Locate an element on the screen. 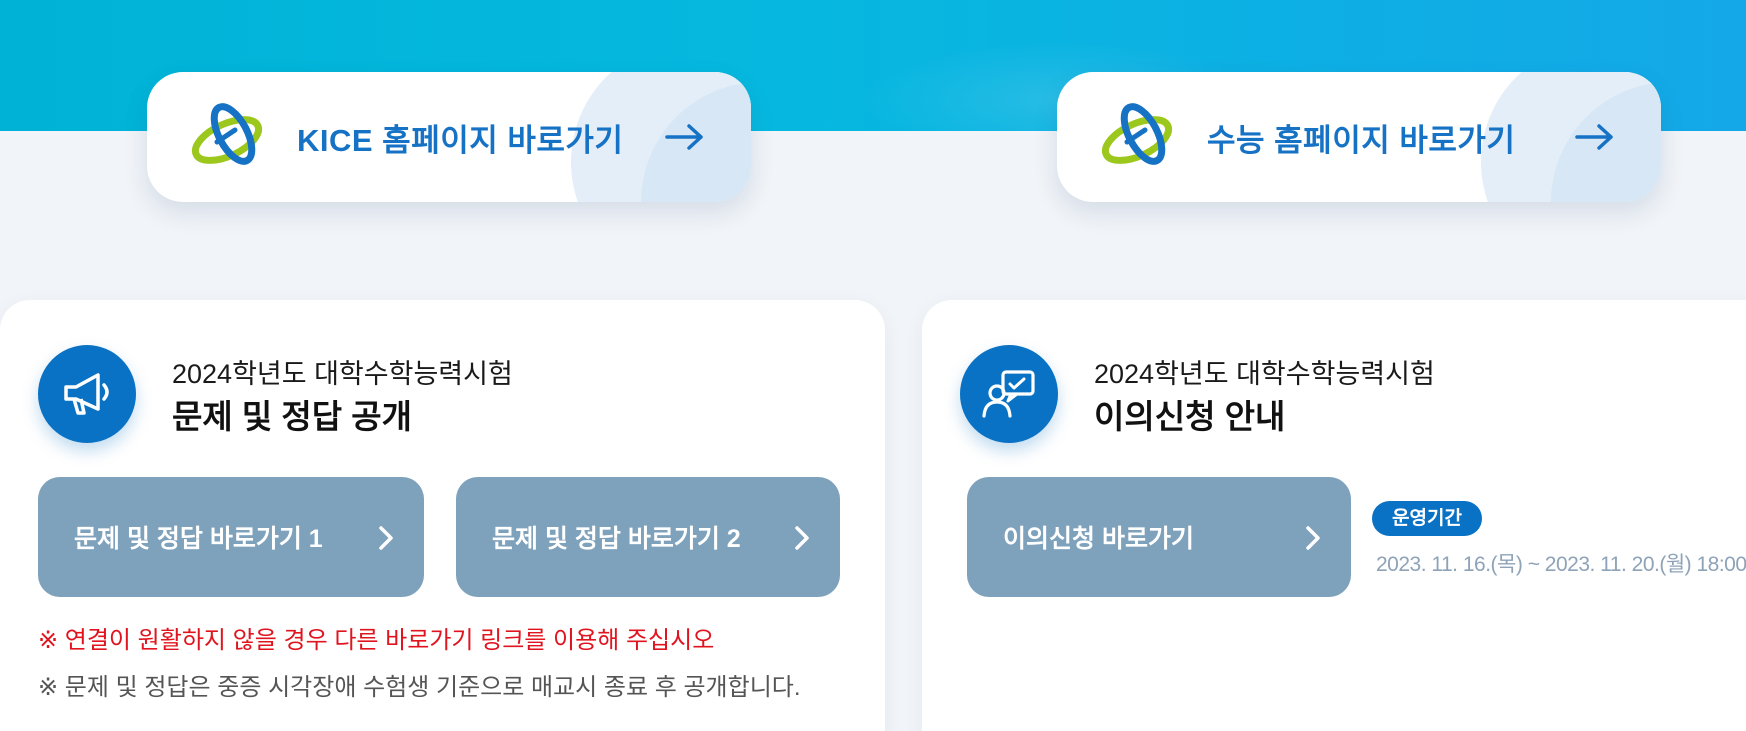  button-label: 문제 및 정답 바로가기 1 is located at coordinates (198, 539).